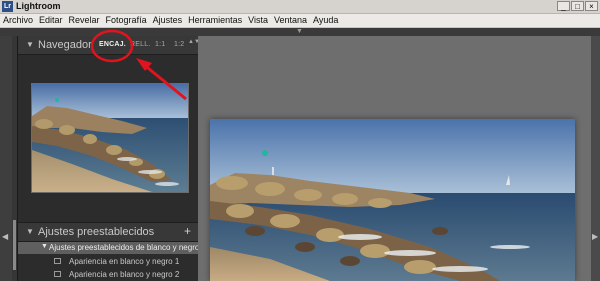 The width and height of the screenshot is (600, 281). I want to click on folder-expand-triangle-icon: ▼, so click(44, 246).